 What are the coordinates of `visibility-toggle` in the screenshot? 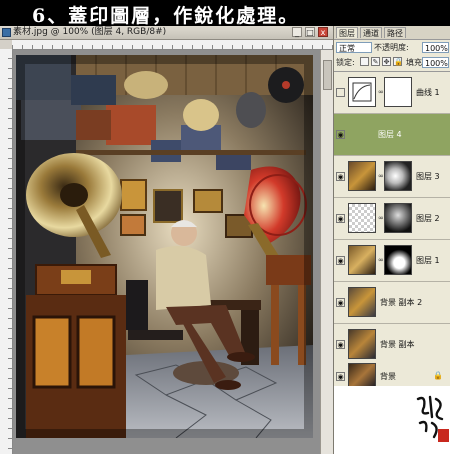 It's located at (340, 92).